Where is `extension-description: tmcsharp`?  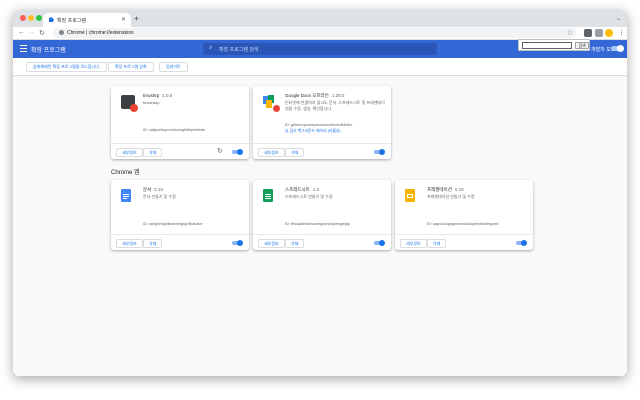
extension-description: tmcsharp is located at coordinates (151, 102).